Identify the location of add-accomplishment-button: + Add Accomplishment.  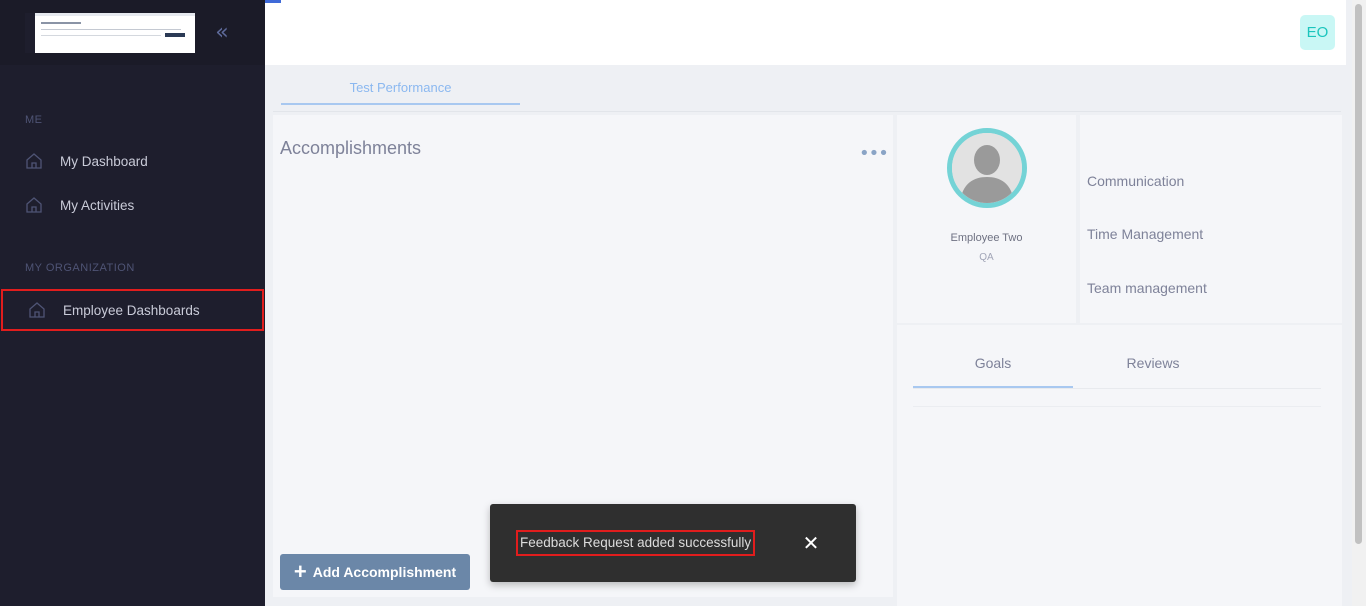
(375, 572).